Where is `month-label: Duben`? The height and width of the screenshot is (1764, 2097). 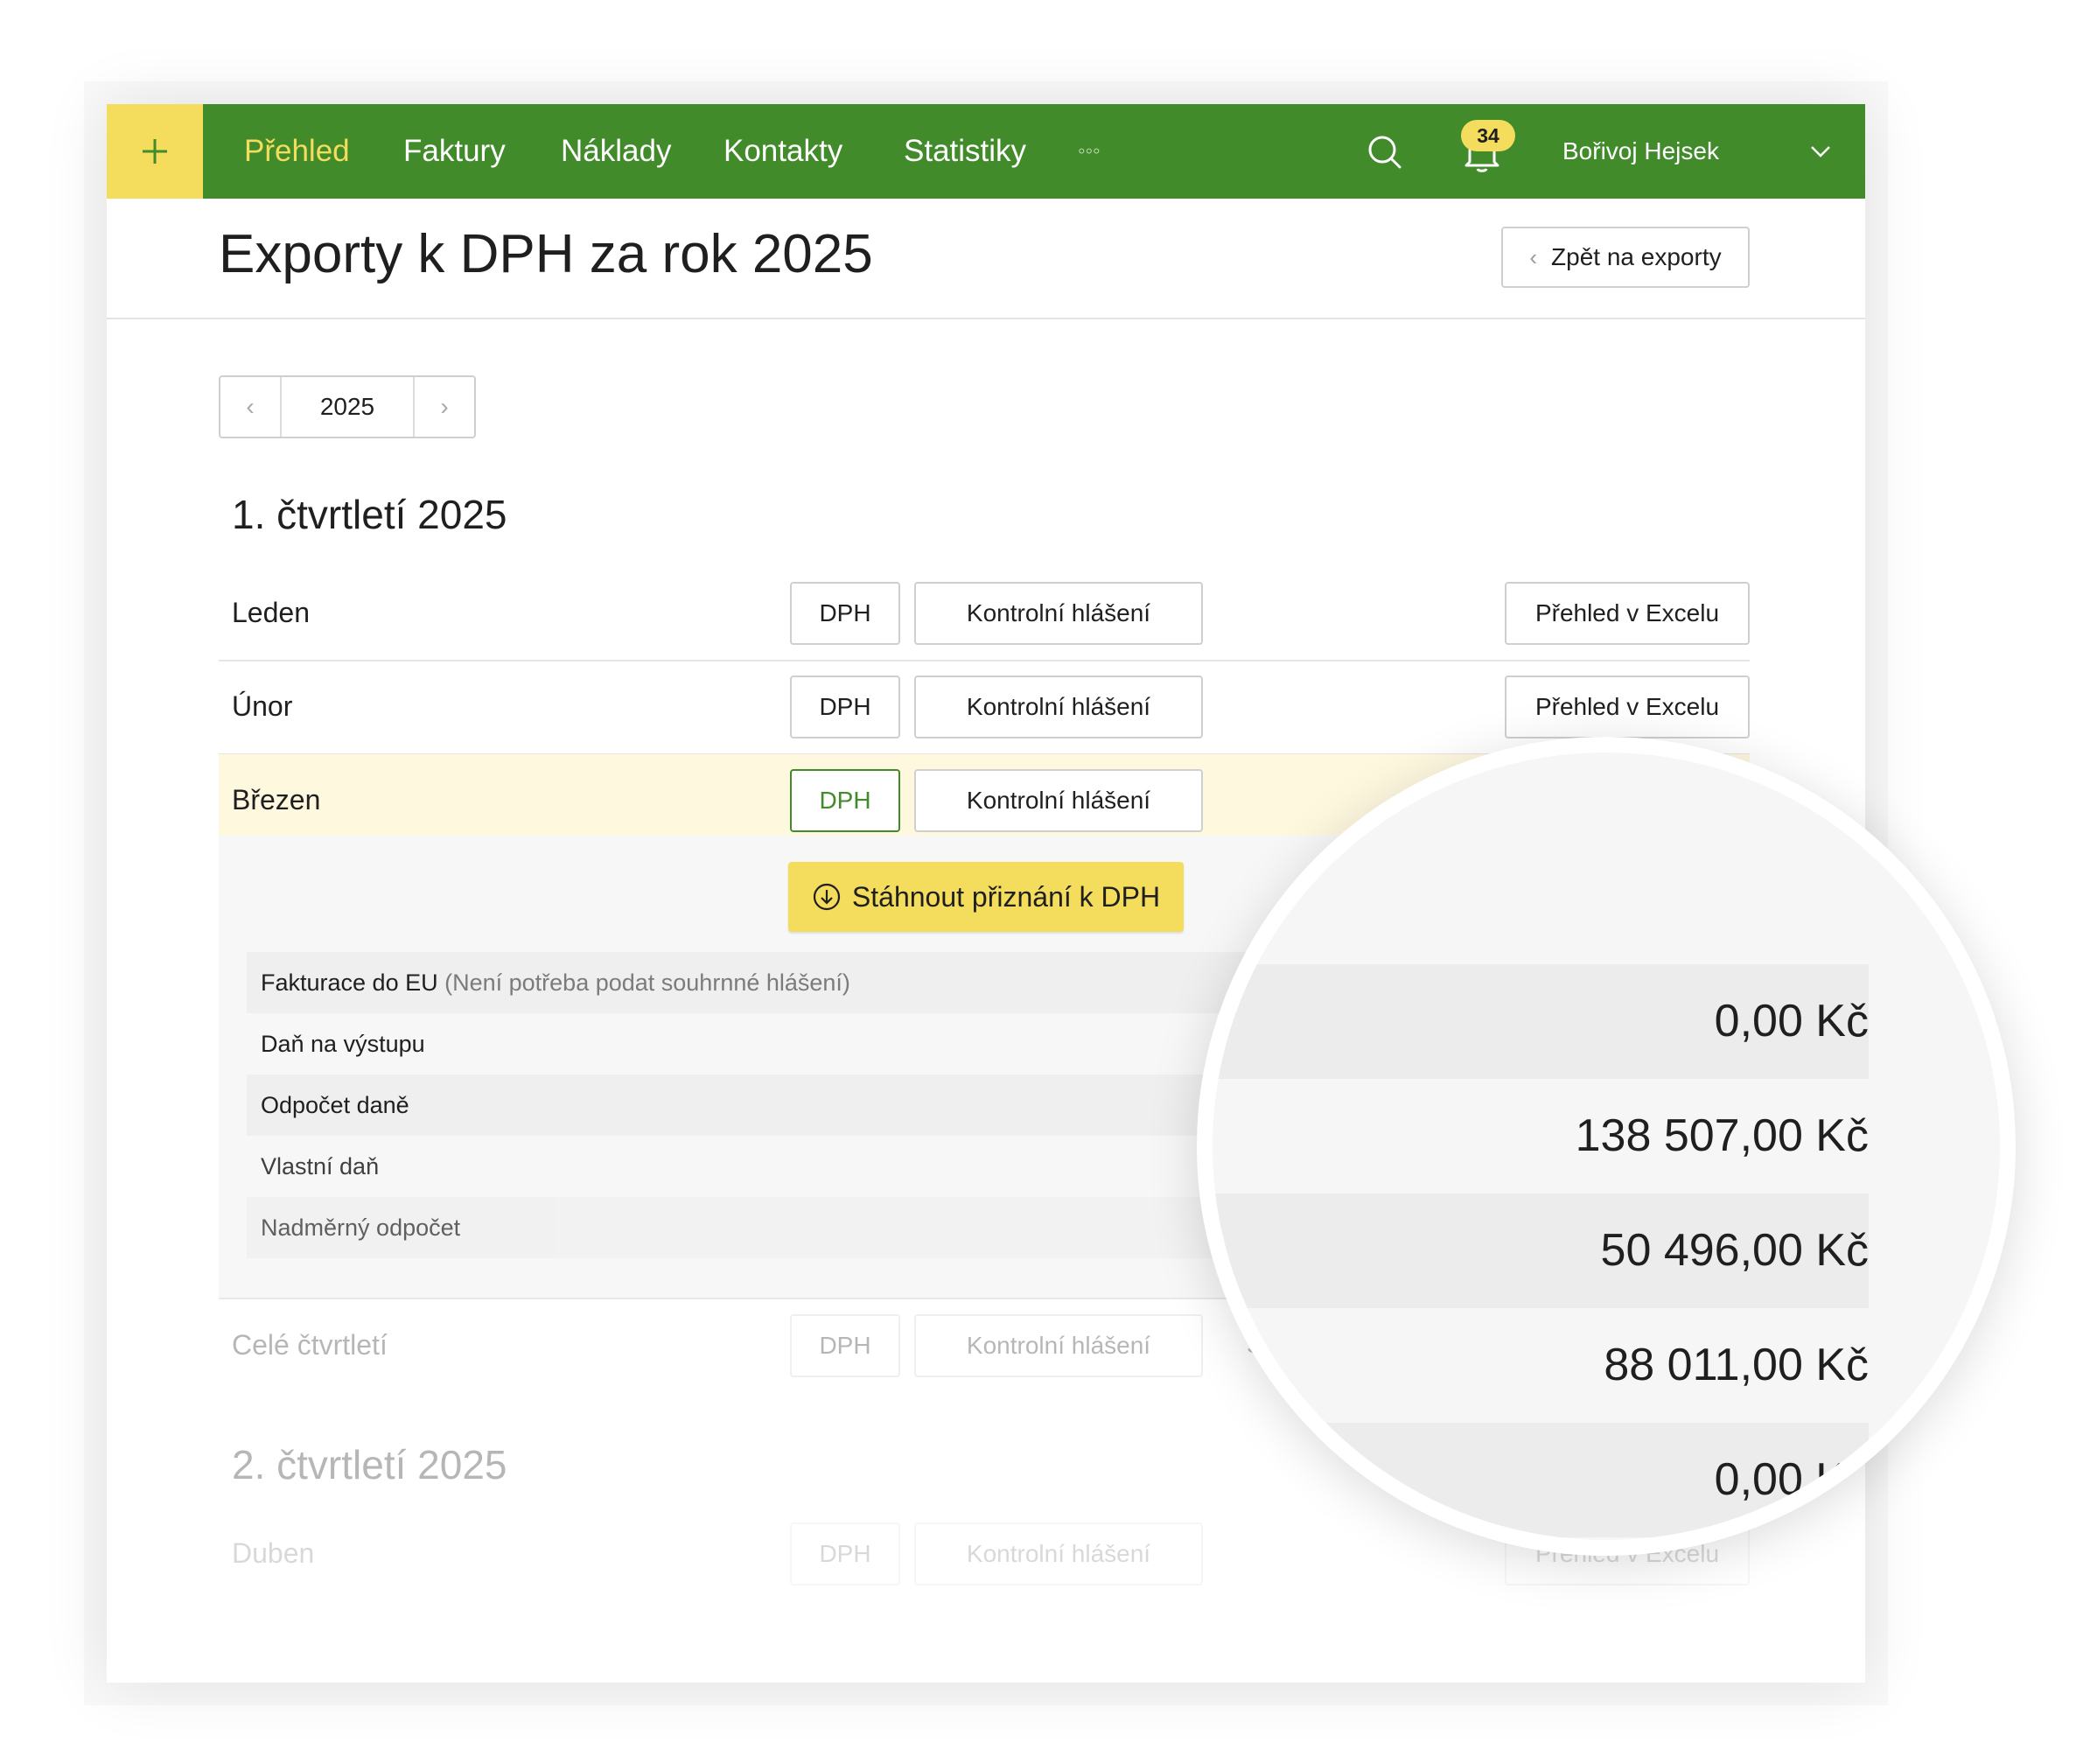
month-label: Duben is located at coordinates (273, 1553).